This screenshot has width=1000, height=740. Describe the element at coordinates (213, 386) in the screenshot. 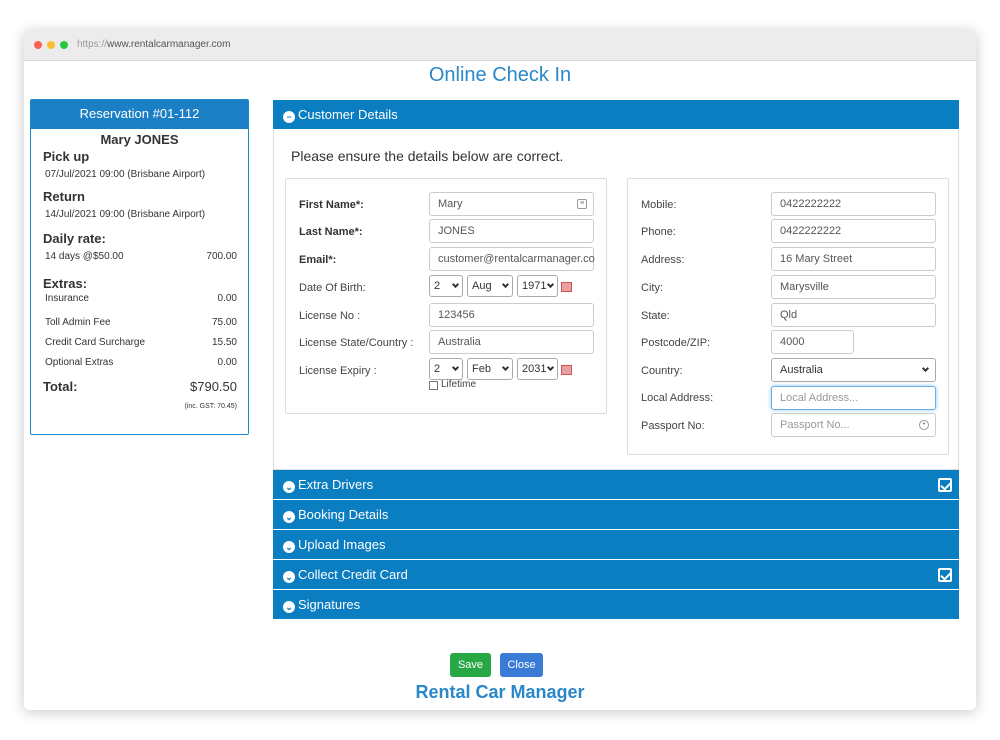

I see `total-amount: $790.50` at that location.